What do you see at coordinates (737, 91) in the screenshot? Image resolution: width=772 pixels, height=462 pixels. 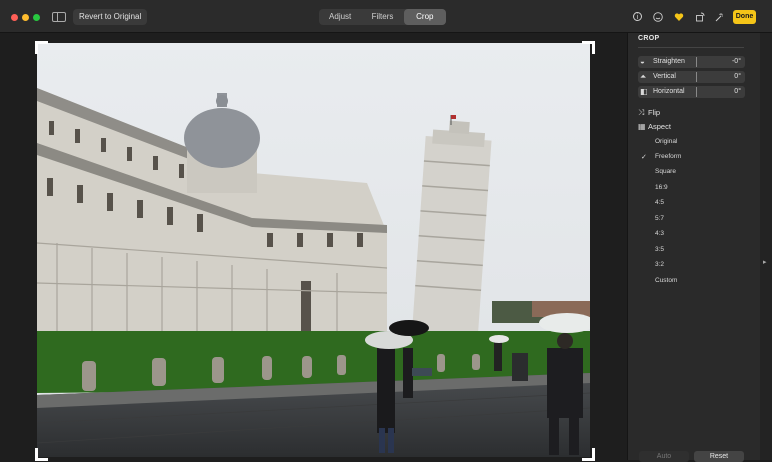 I see `horizontal-value: 0°` at bounding box center [737, 91].